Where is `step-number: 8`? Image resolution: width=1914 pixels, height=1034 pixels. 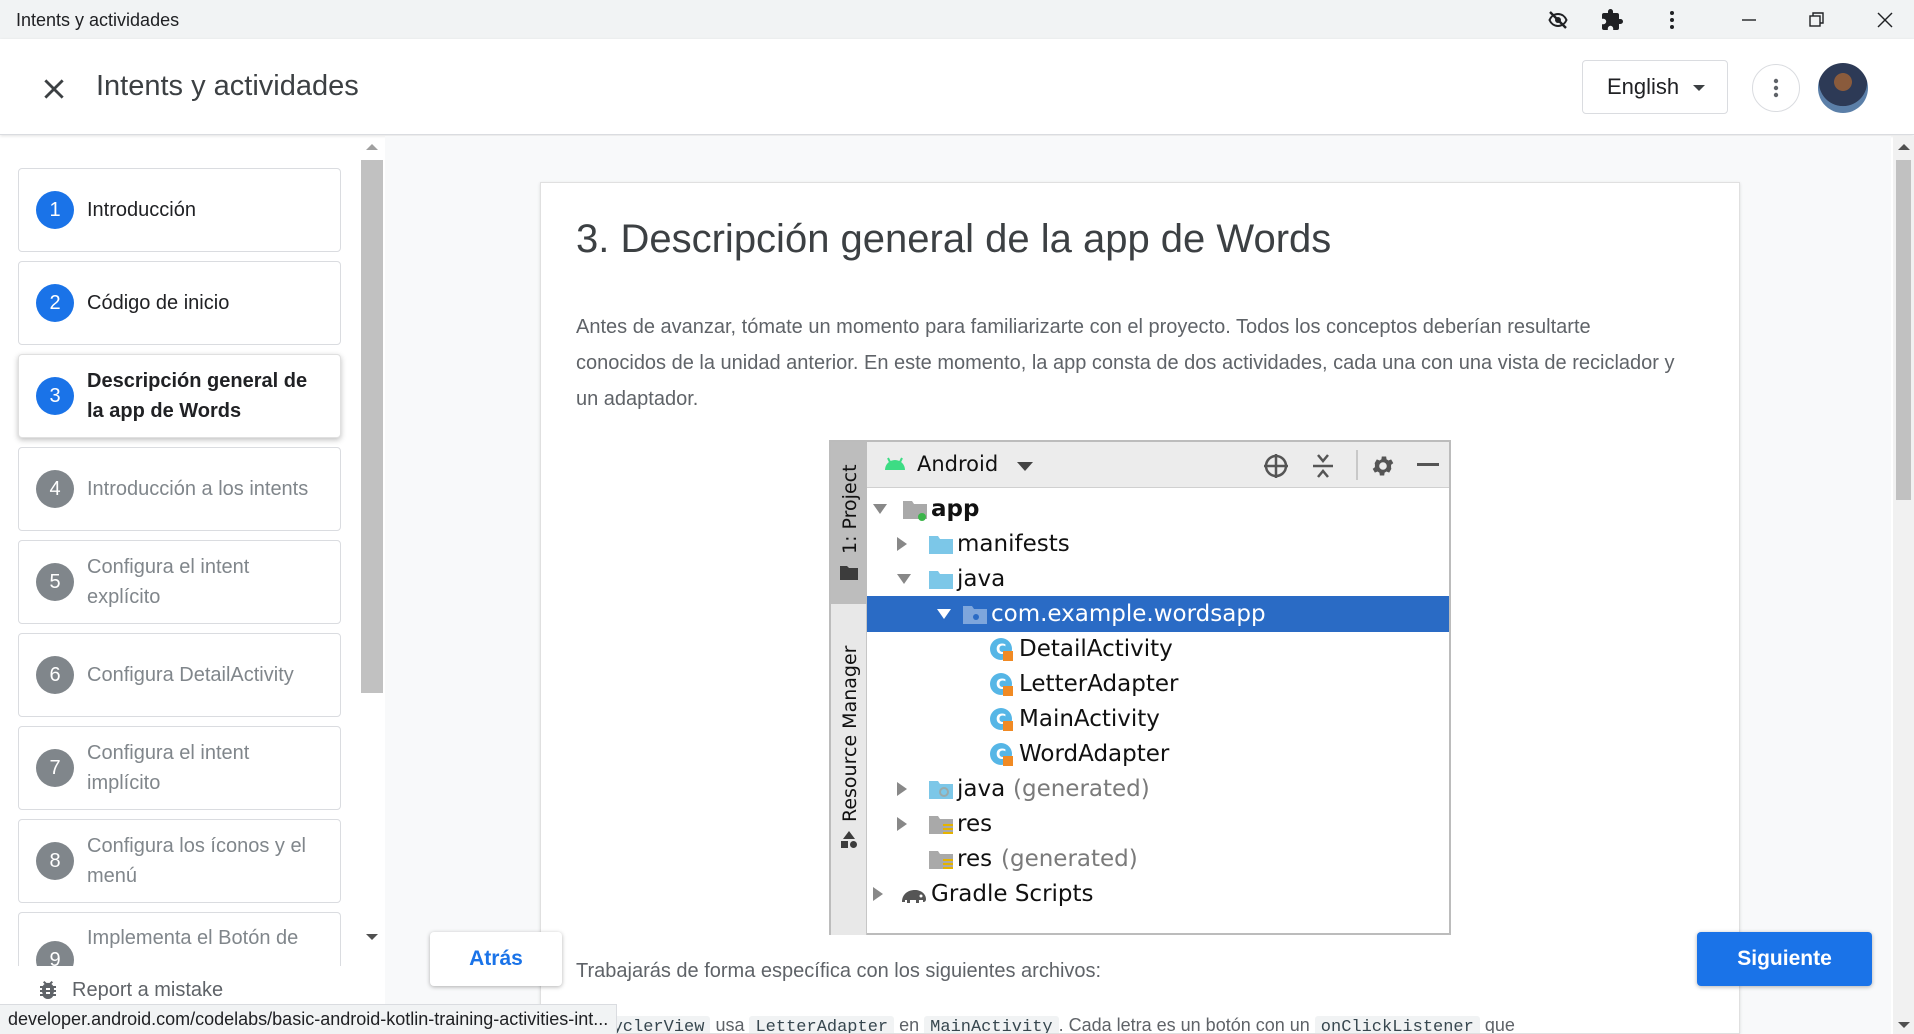
step-number: 8 is located at coordinates (55, 861).